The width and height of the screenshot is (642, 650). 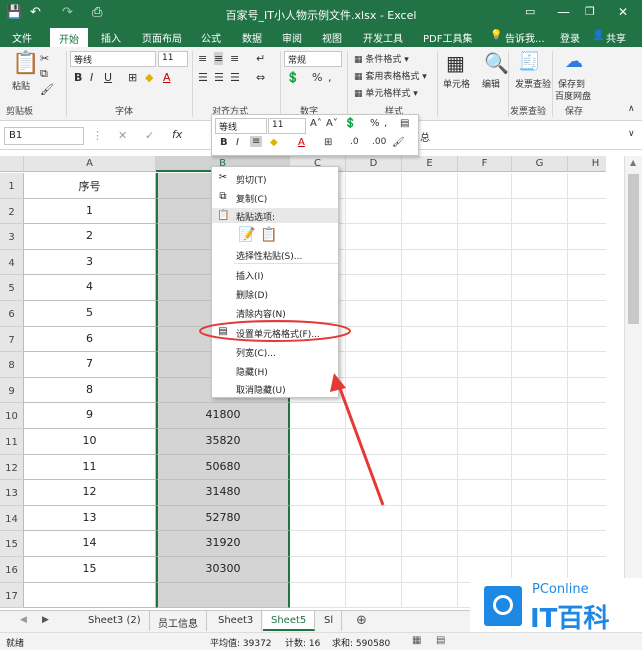 I want to click on watermark-name: IT百科, so click(x=570, y=619).